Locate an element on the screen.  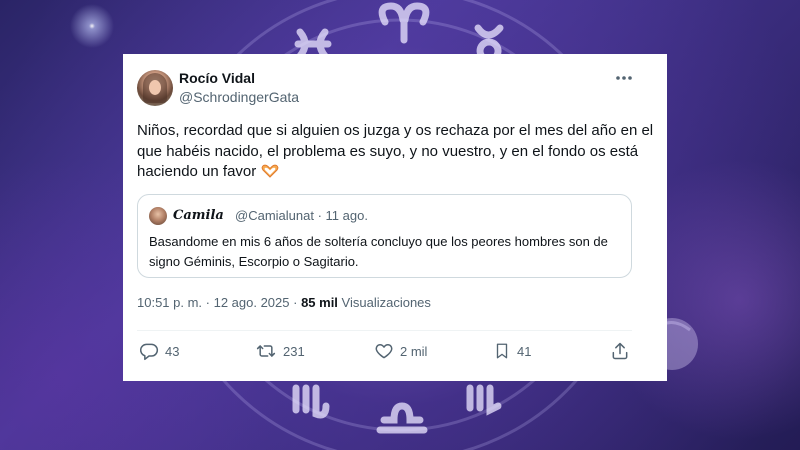
reply-button: 43 is located at coordinates (159, 351).